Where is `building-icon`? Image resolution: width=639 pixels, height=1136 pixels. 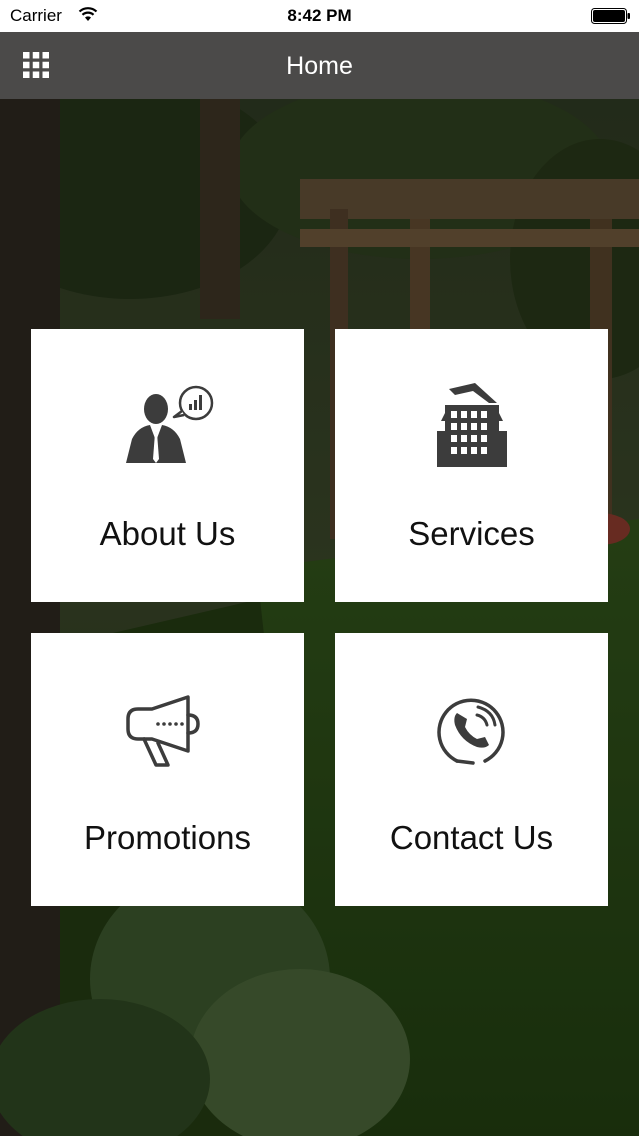 building-icon is located at coordinates (471, 426).